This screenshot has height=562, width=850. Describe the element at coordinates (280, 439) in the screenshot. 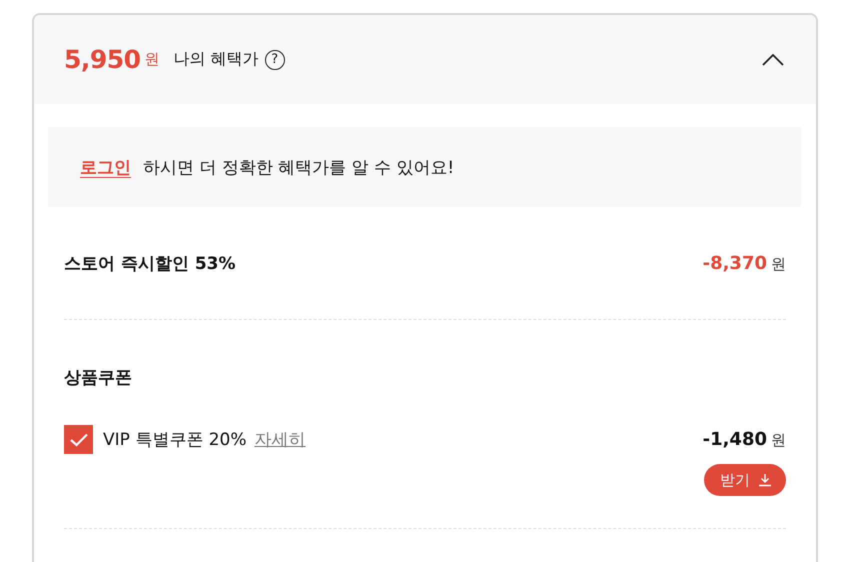

I see `details-link: 자세히` at that location.